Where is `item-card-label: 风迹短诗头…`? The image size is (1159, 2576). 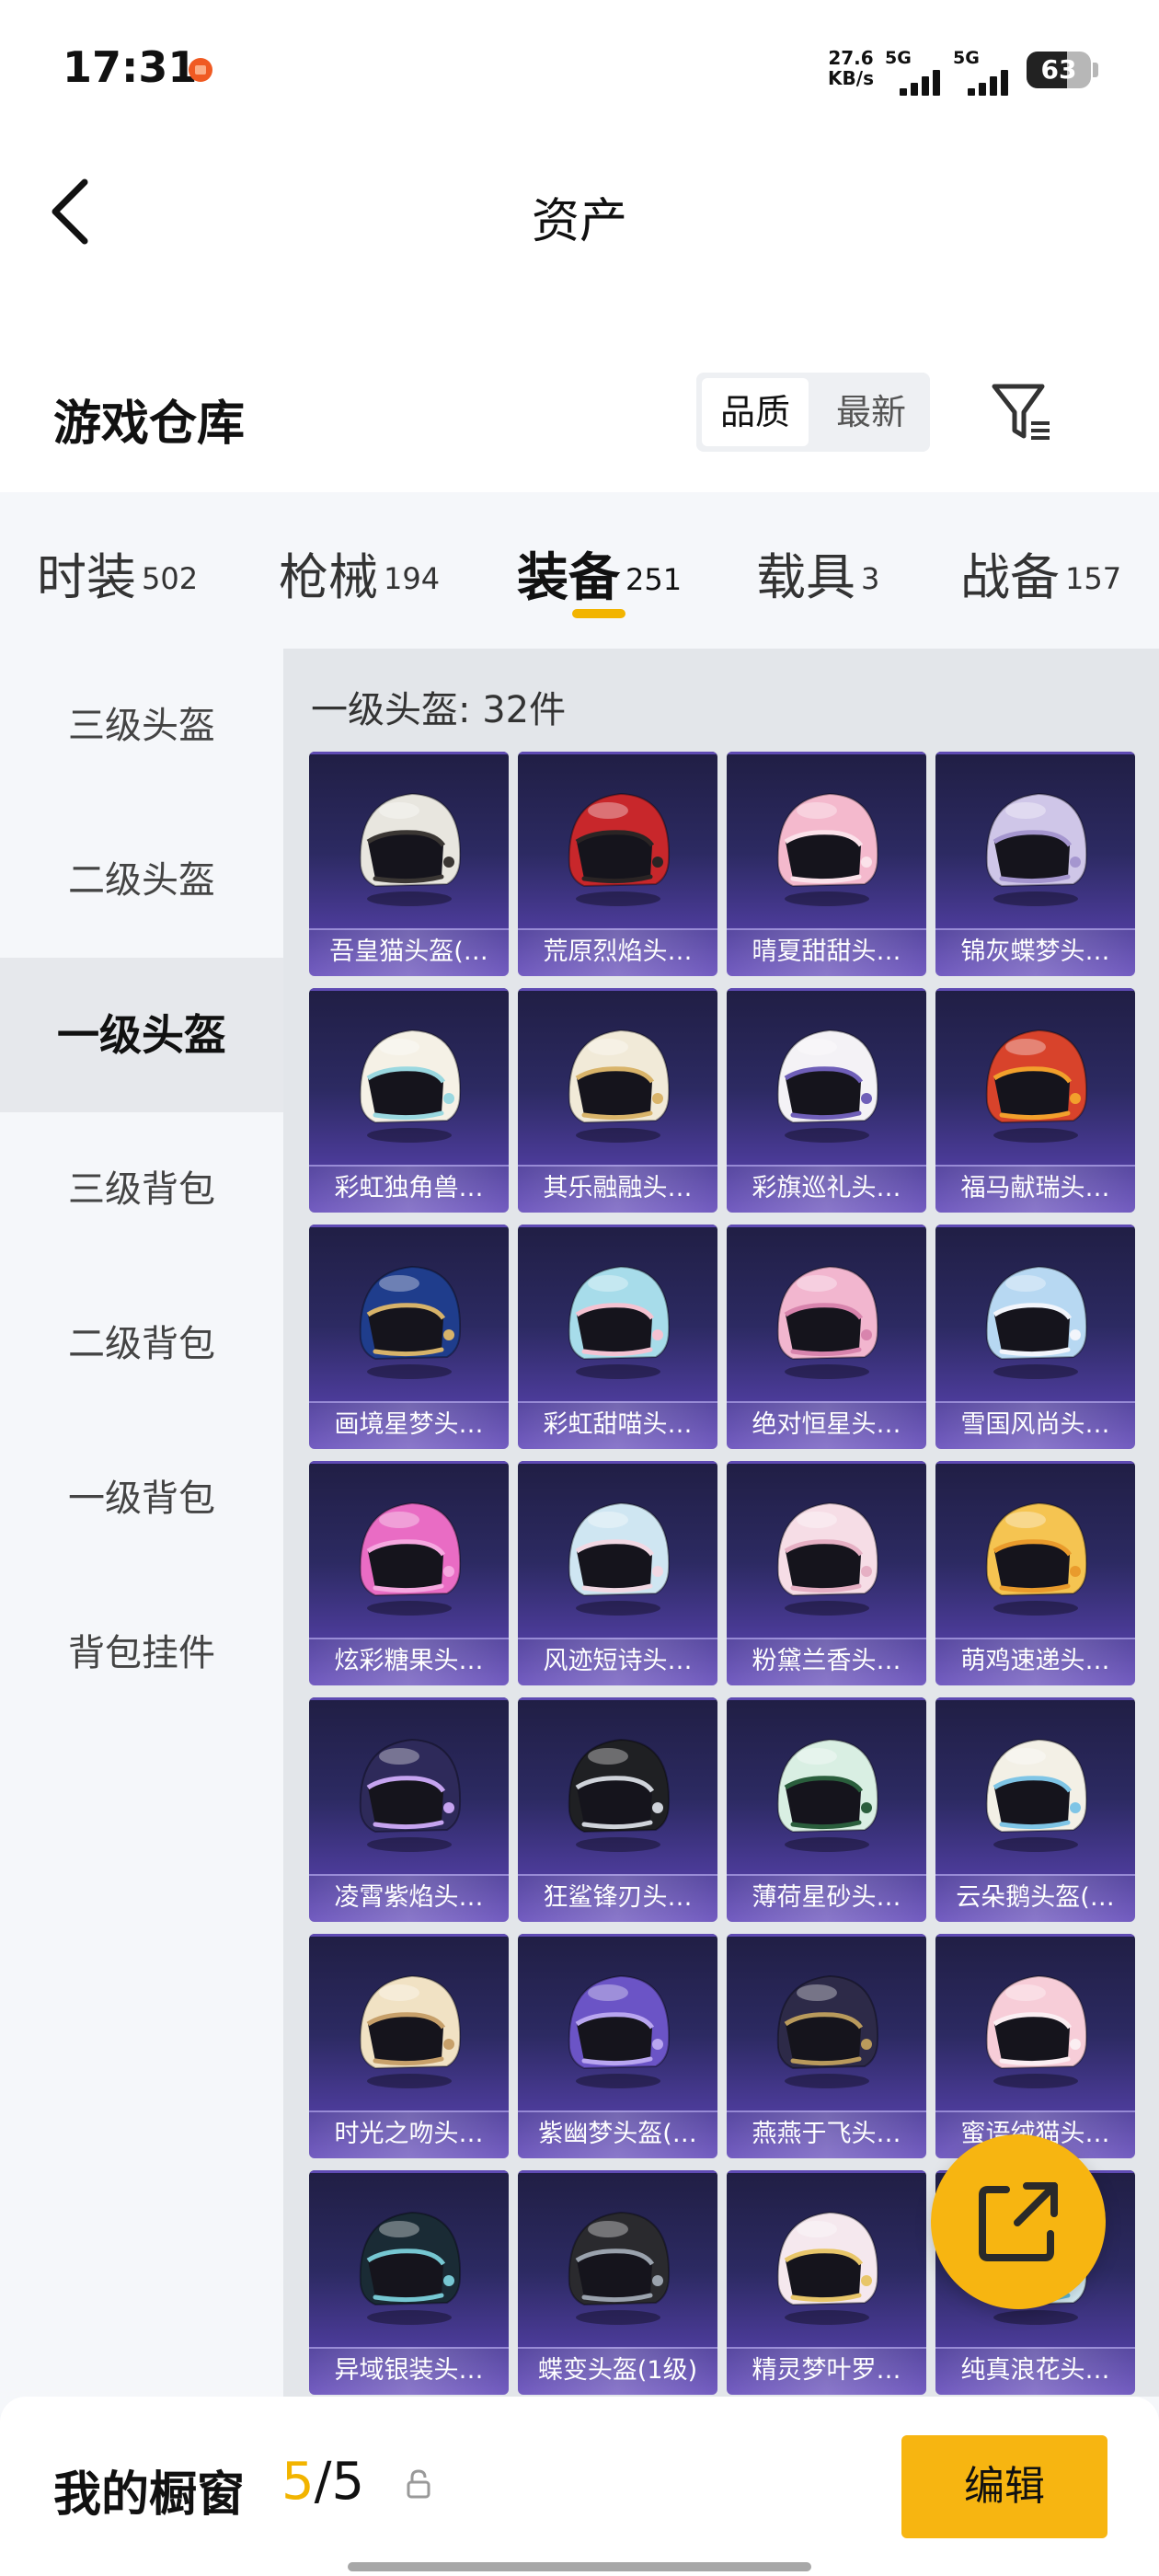
item-card-label: 风迹短诗头… is located at coordinates (617, 1661).